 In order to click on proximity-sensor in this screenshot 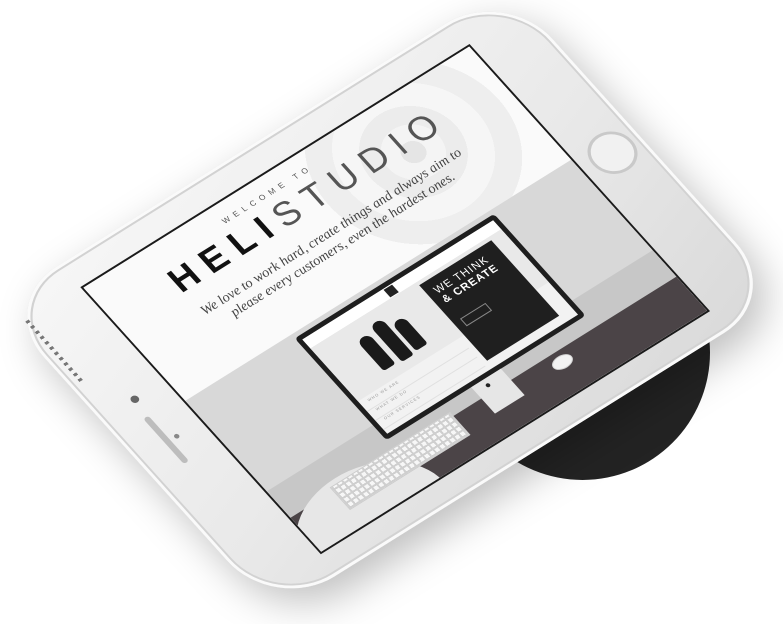, I will do `click(176, 436)`.